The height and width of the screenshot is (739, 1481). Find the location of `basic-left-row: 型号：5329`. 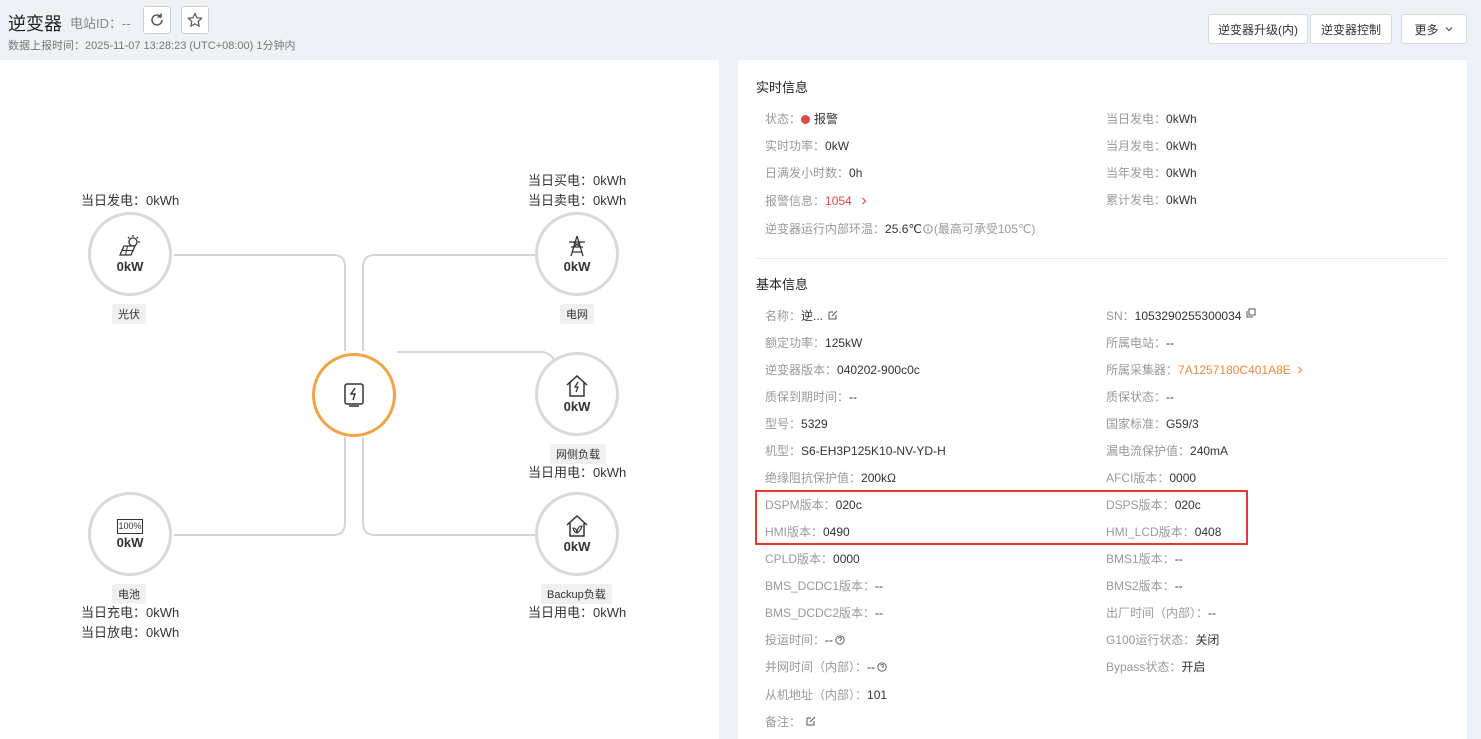

basic-left-row: 型号：5329 is located at coordinates (796, 423).